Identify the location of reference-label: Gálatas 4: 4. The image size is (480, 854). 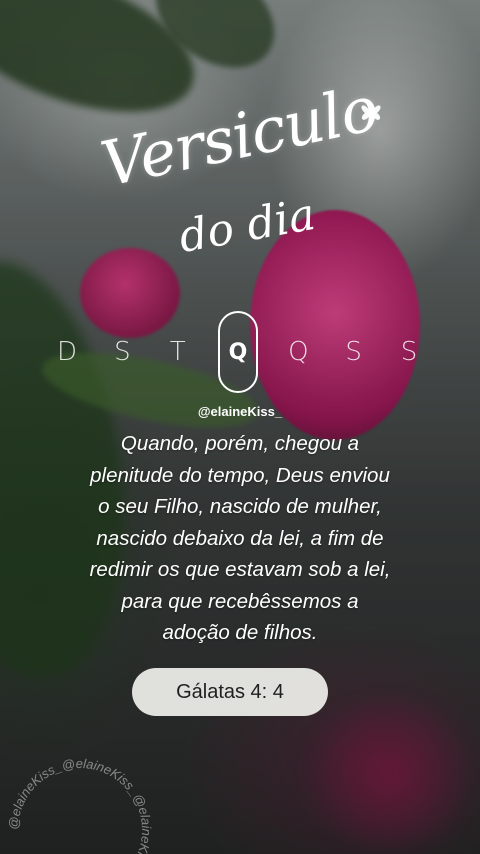
(230, 691).